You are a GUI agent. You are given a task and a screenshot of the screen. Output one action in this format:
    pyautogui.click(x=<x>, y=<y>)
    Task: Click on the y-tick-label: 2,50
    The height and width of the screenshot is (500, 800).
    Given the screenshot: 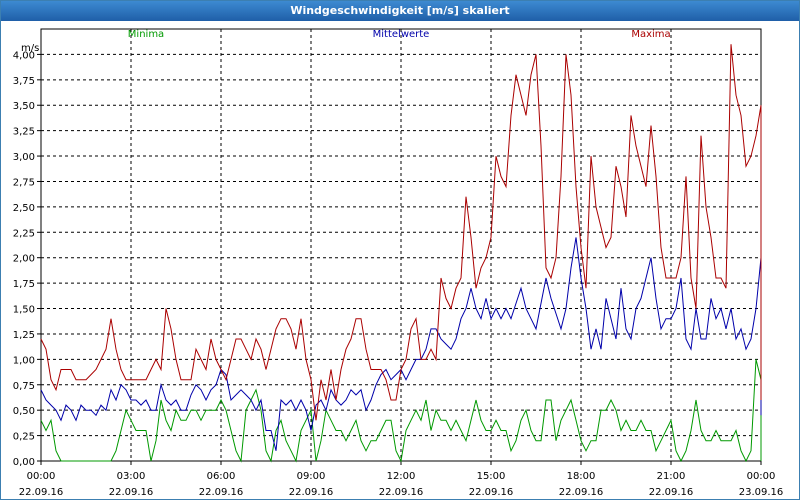 What is the action you would take?
    pyautogui.click(x=24, y=208)
    